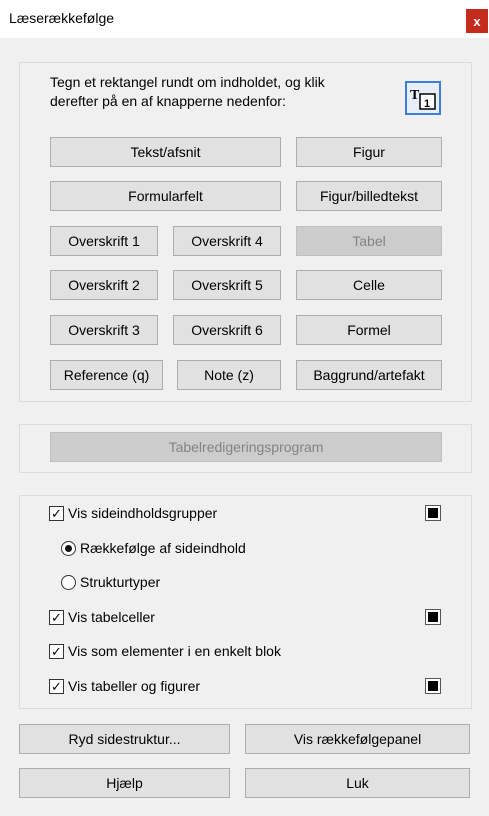  Describe the element at coordinates (227, 285) in the screenshot. I see `heading-5-button: Overskrift 5` at that location.